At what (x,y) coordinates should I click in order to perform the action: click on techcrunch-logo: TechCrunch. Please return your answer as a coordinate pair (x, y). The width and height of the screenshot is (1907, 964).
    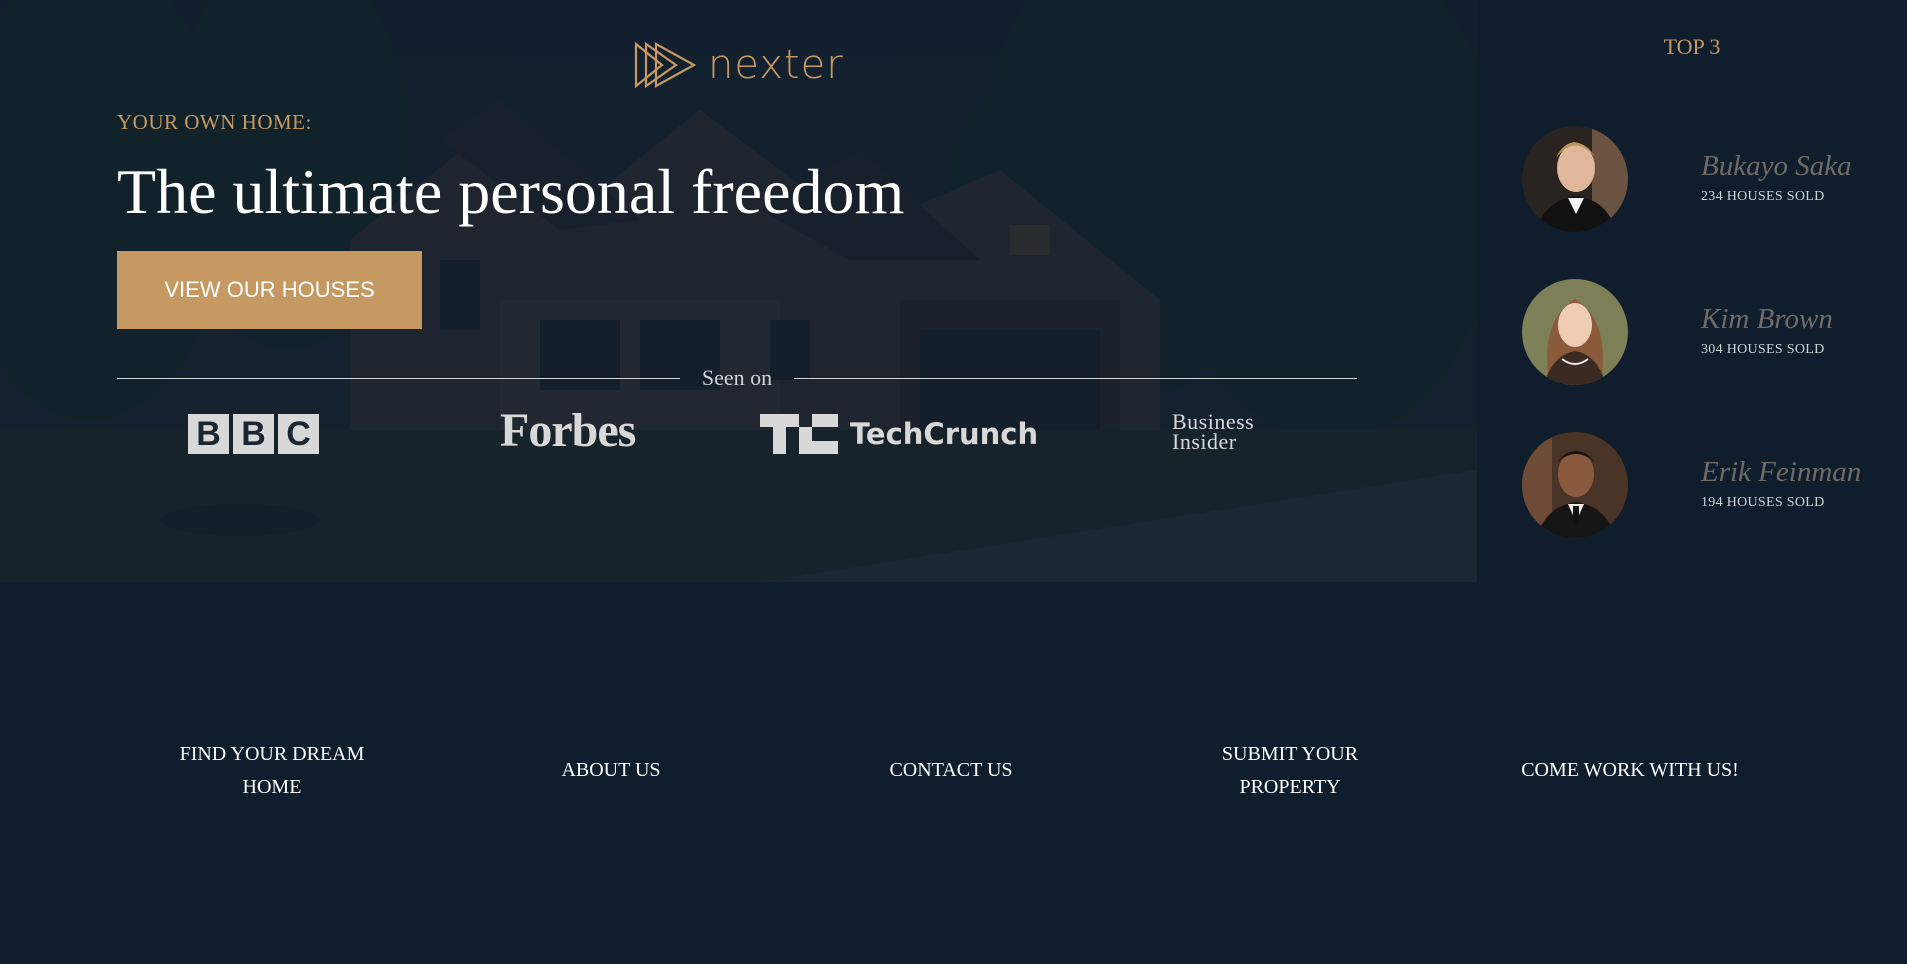
    Looking at the image, I should click on (899, 434).